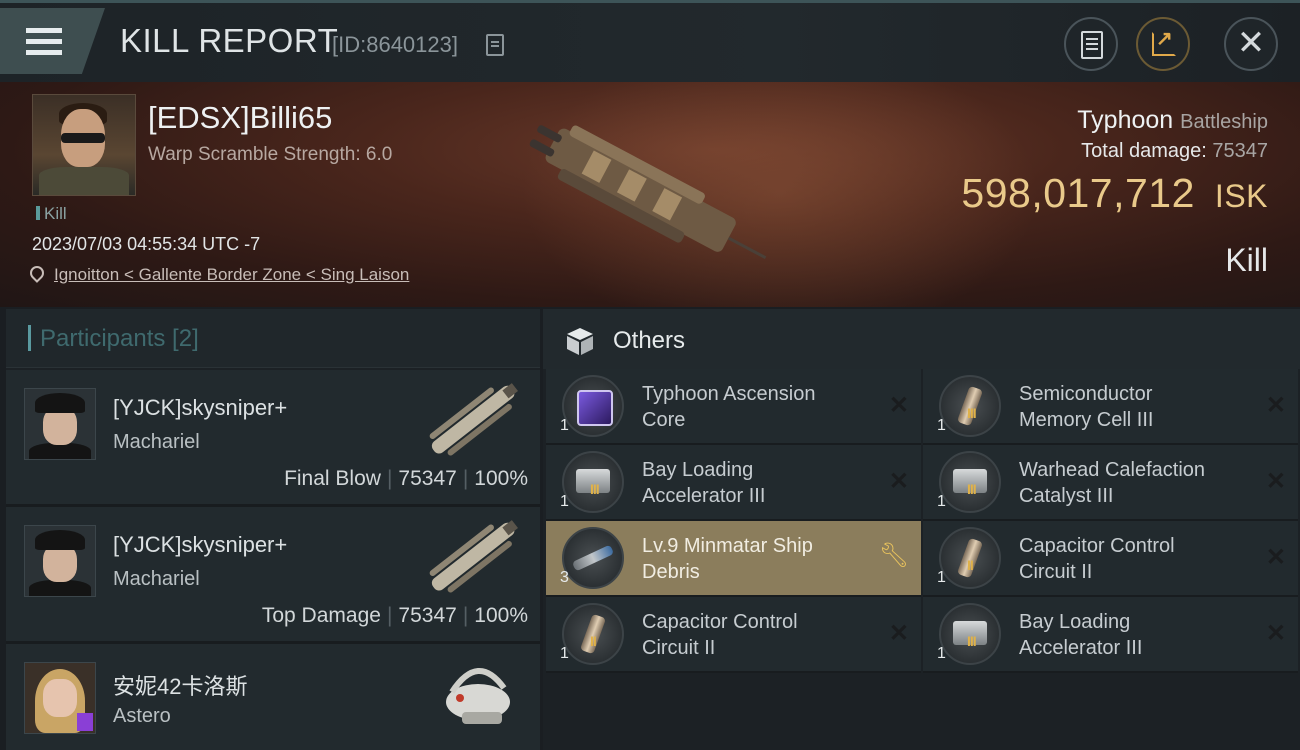 This screenshot has height=750, width=1300. What do you see at coordinates (51, 214) in the screenshot?
I see `kill-tag: Kill` at bounding box center [51, 214].